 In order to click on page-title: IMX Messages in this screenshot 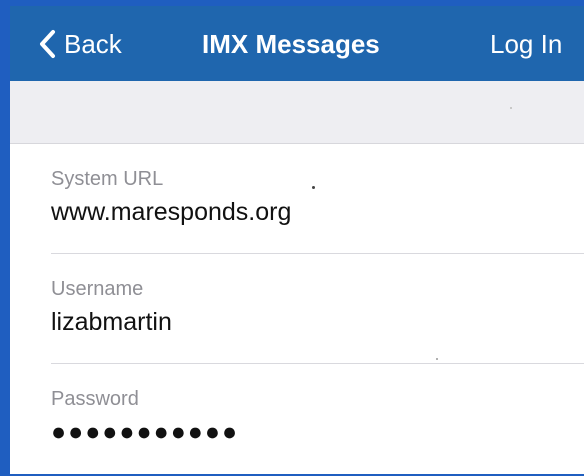, I will do `click(291, 44)`.